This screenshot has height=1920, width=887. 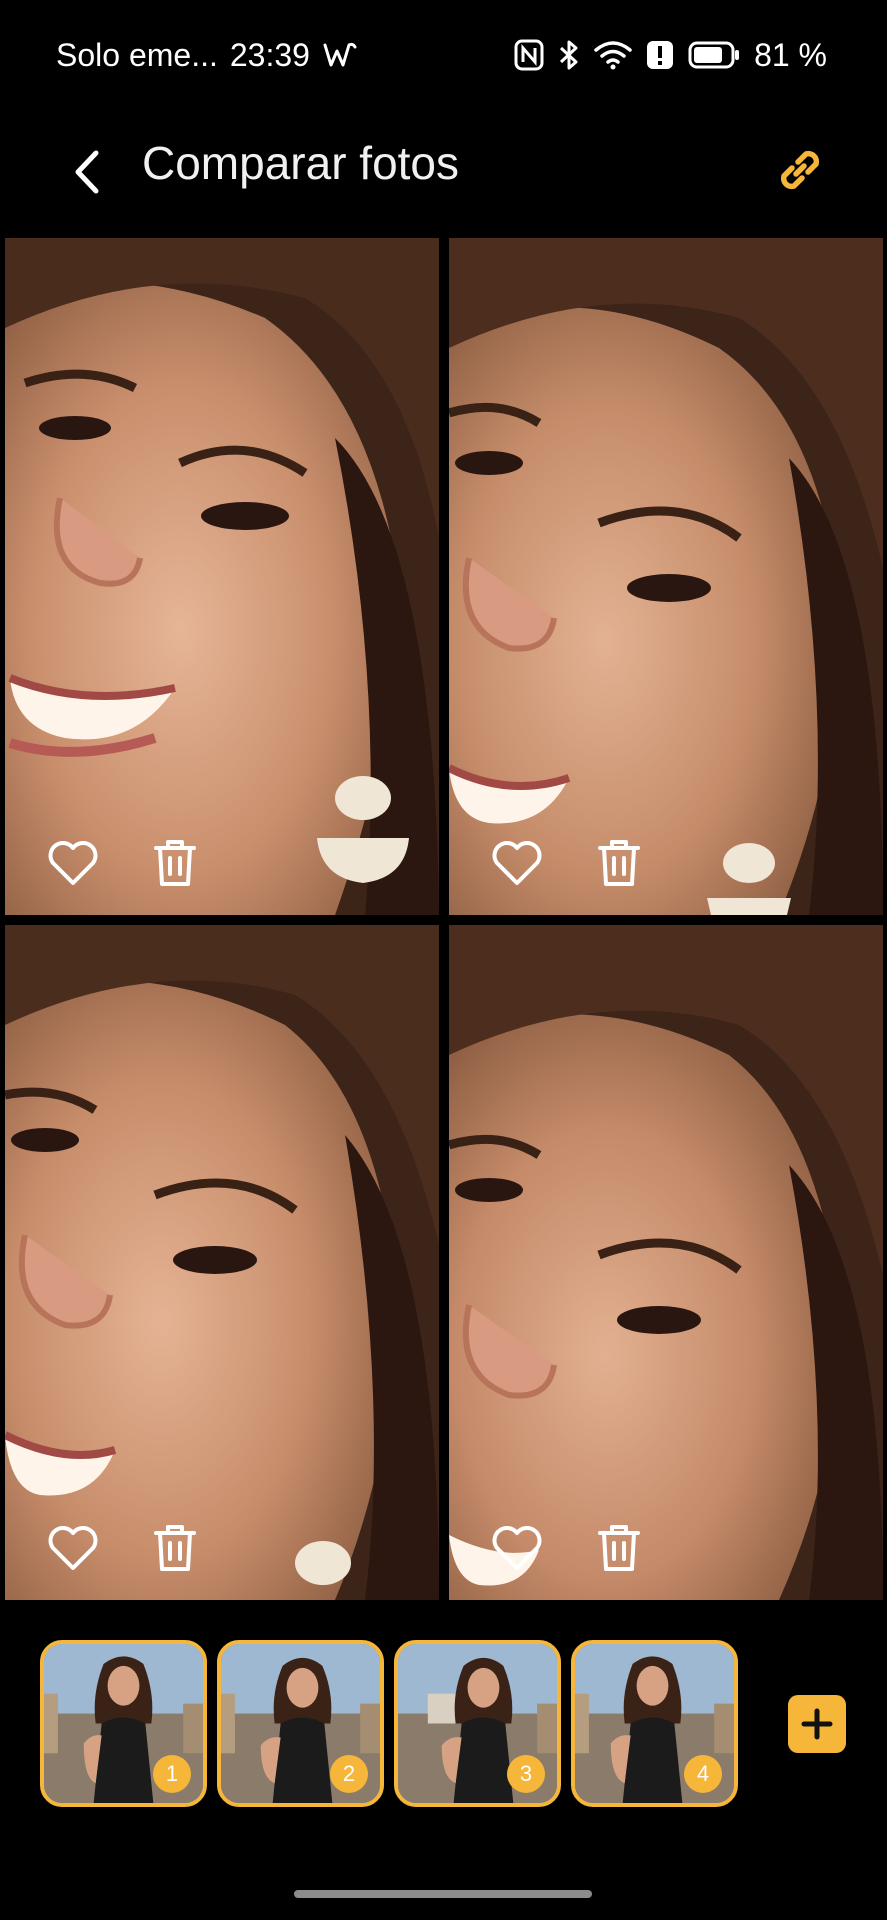 What do you see at coordinates (790, 54) in the screenshot?
I see `battery-percent: 81 %` at bounding box center [790, 54].